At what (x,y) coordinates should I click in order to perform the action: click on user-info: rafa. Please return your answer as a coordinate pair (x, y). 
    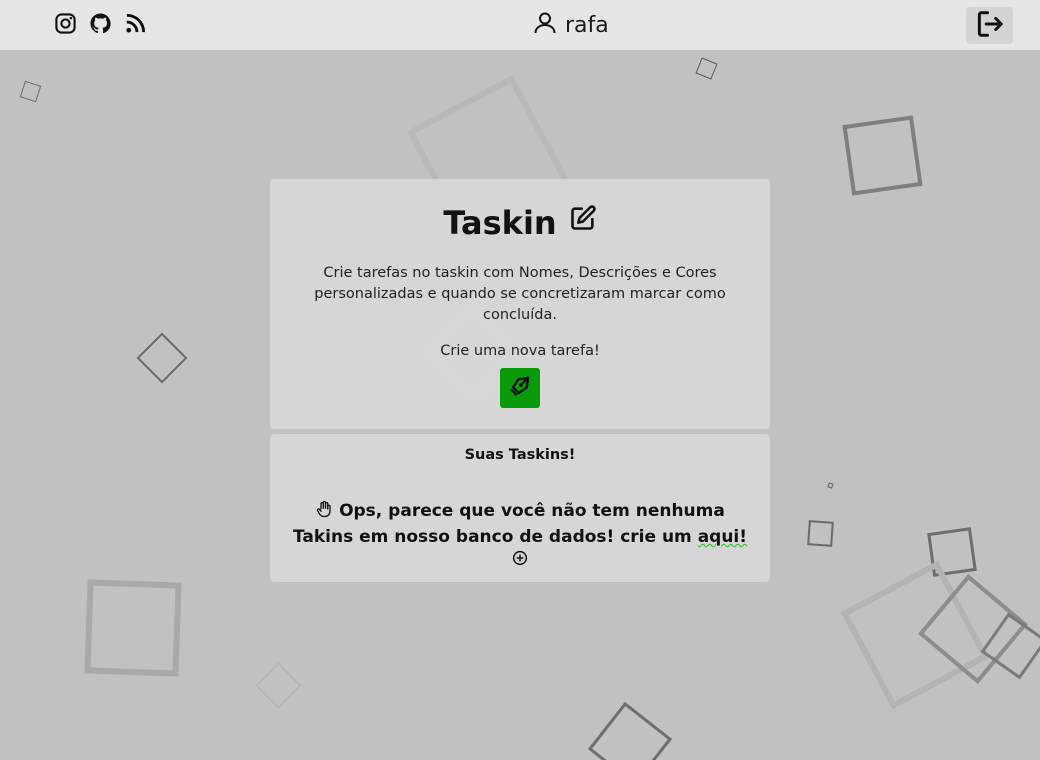
    Looking at the image, I should click on (571, 25).